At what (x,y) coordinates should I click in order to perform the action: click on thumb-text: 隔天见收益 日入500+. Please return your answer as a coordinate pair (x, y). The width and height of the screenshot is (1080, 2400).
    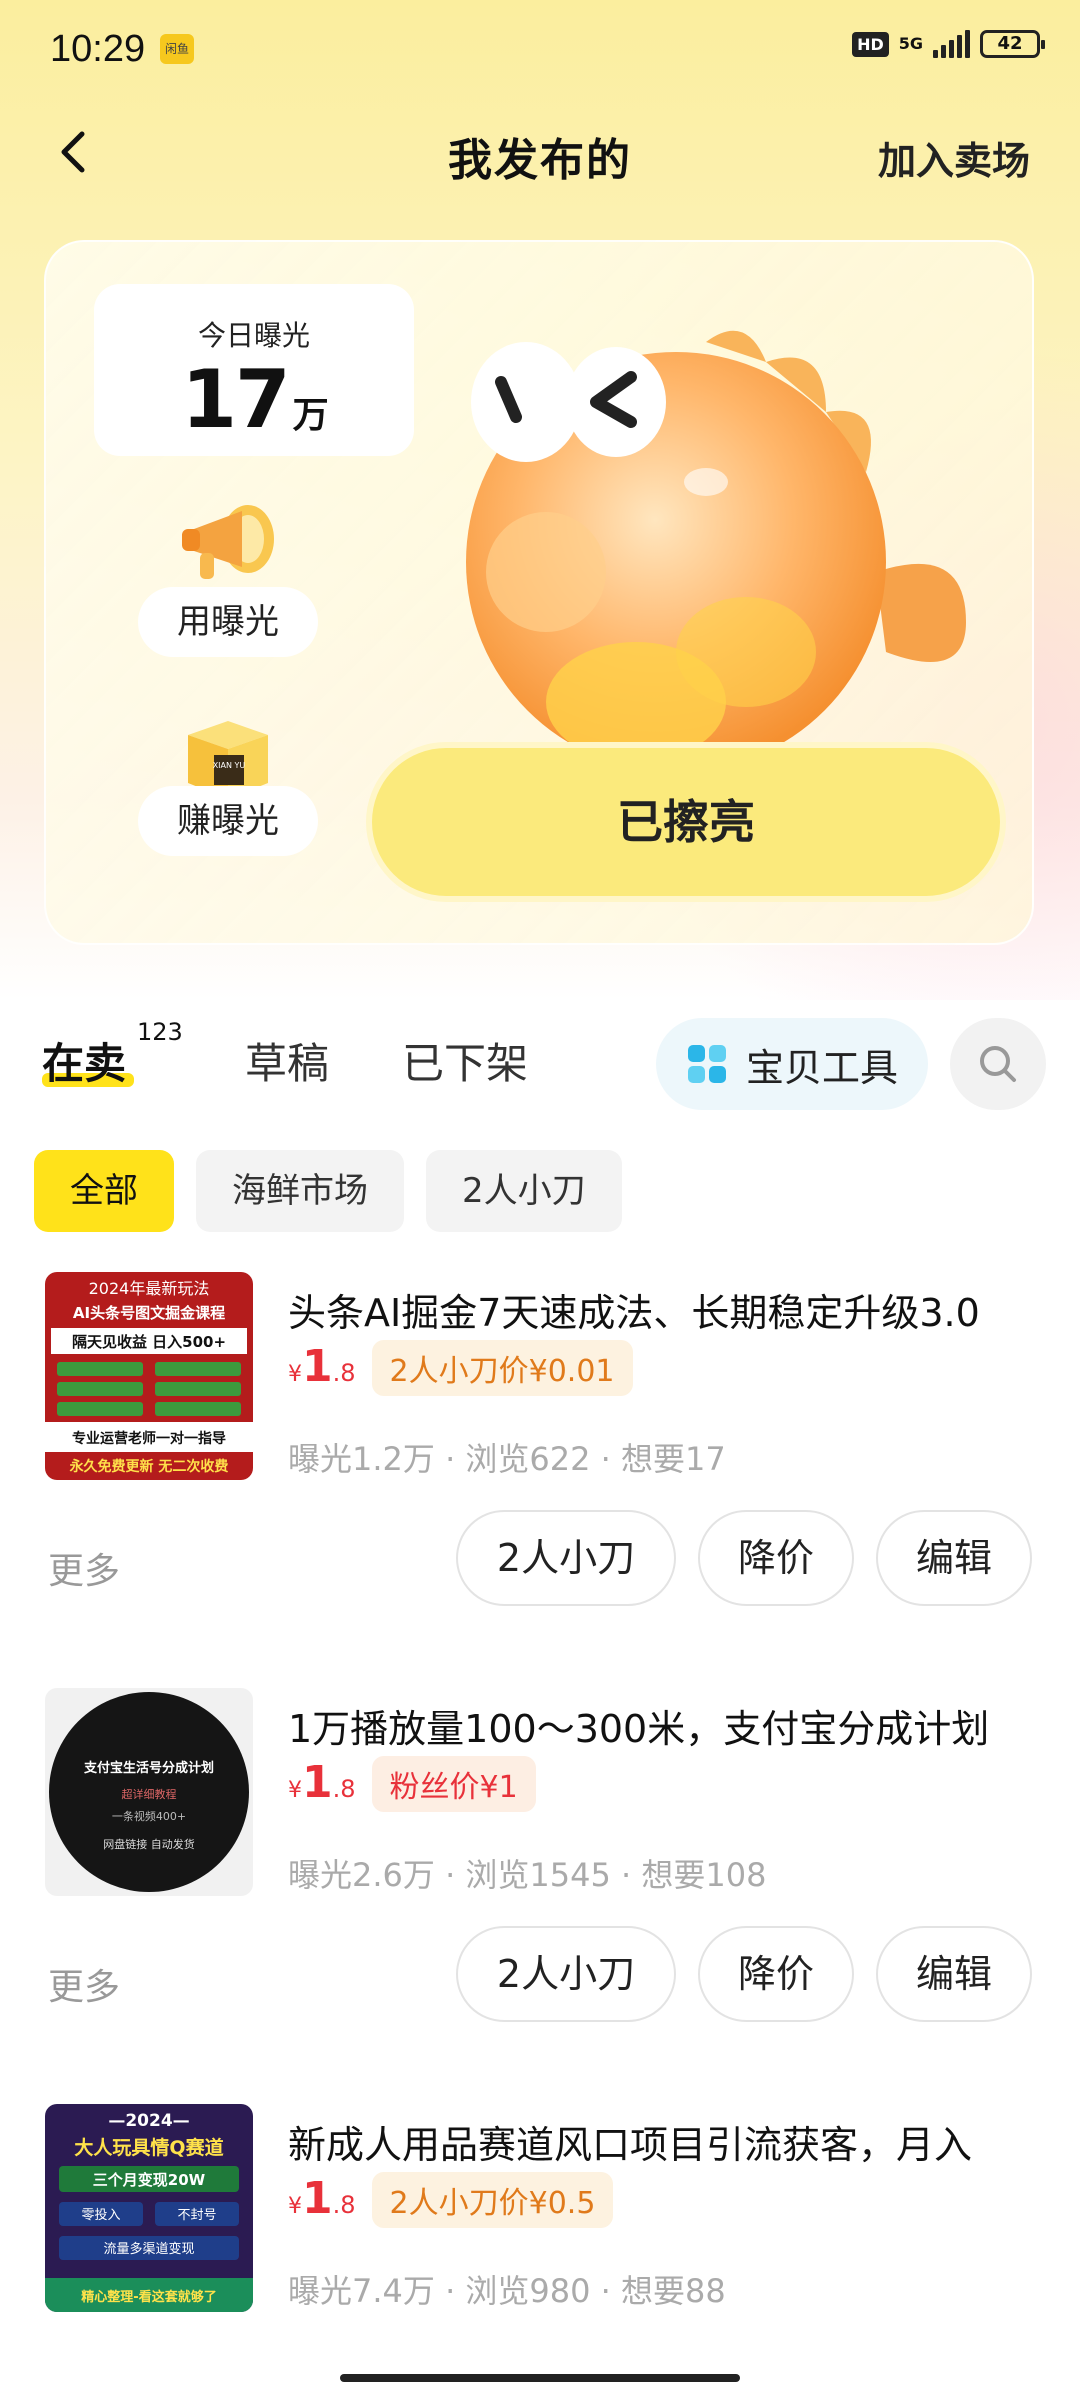
    Looking at the image, I should click on (149, 1342).